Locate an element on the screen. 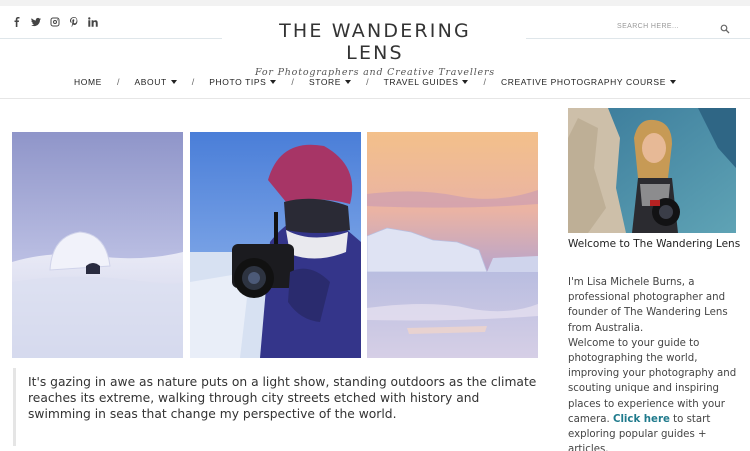  nav-item-travel-guides: TRAVEL GUIDES is located at coordinates (426, 82).